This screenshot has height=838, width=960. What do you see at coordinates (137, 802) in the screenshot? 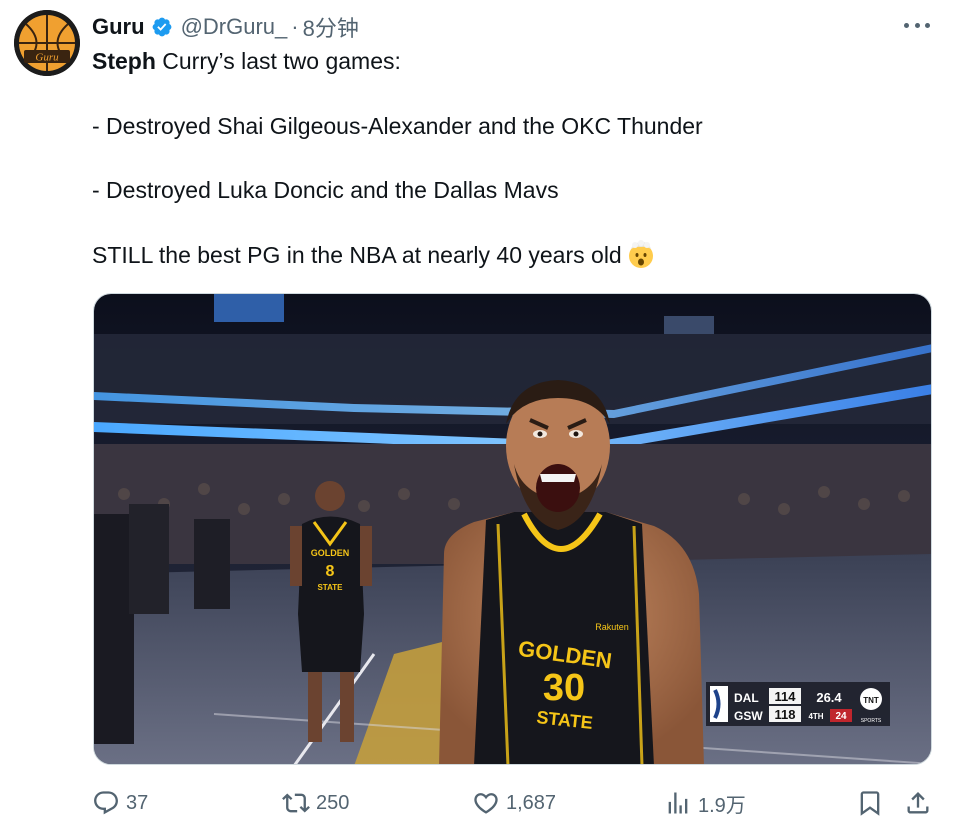
I see `reply-count: 37` at bounding box center [137, 802].